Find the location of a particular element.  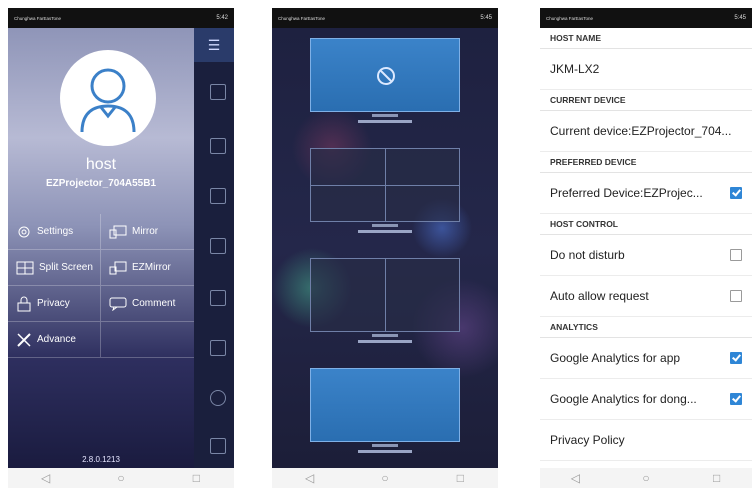

privacy-policy-label: Privacy Policy is located at coordinates (587, 440).